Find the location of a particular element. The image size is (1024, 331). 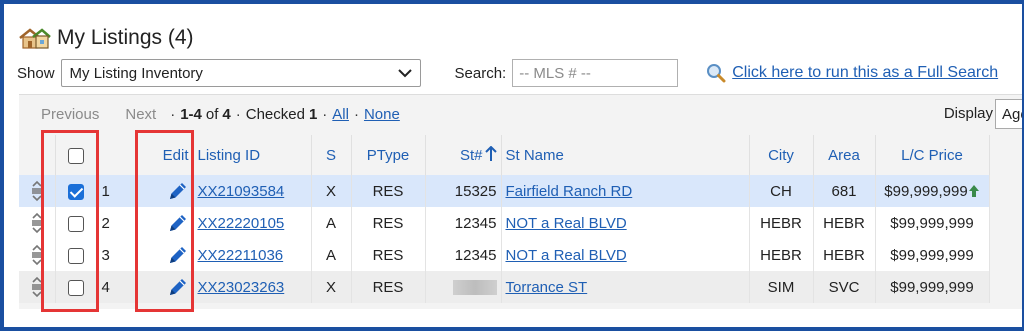

house-icon is located at coordinates (35, 38).